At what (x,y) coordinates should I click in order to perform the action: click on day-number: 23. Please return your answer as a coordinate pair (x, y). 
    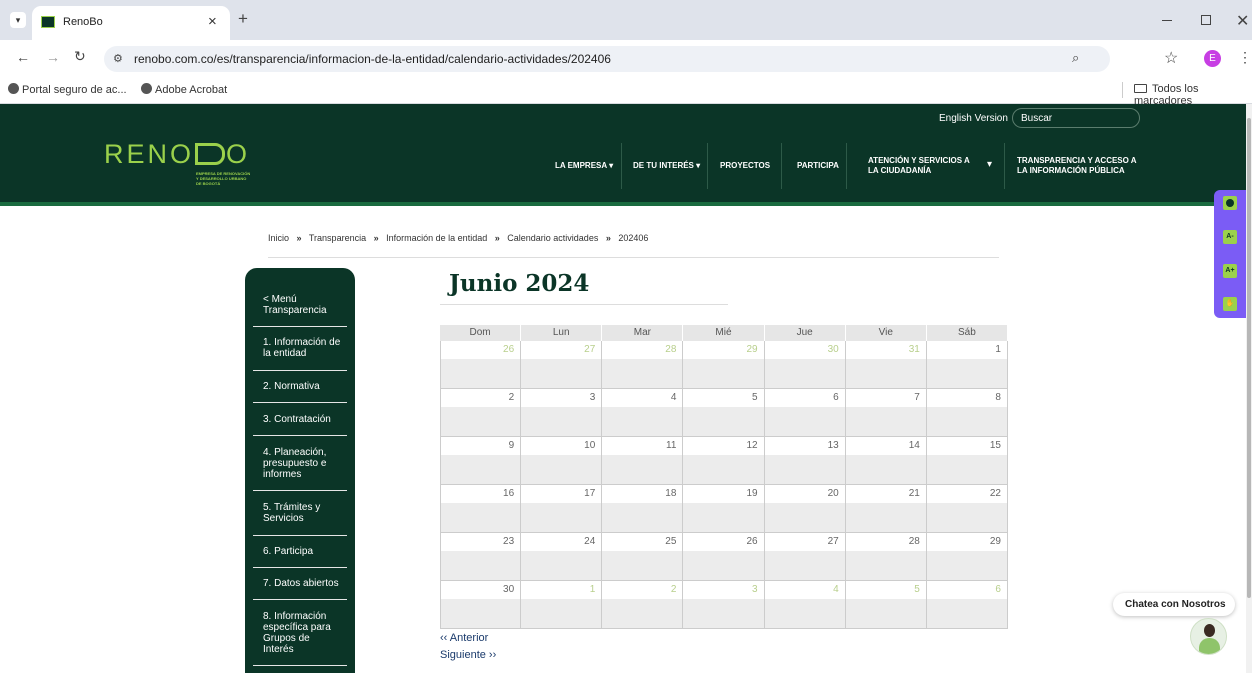
    Looking at the image, I should click on (509, 541).